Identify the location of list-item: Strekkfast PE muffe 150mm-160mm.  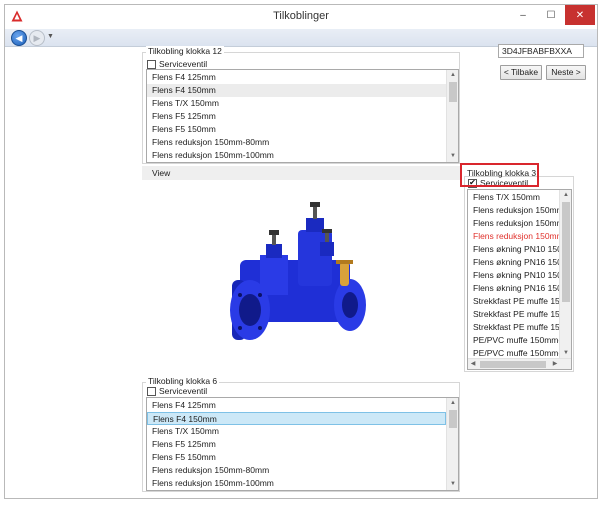
(514, 314).